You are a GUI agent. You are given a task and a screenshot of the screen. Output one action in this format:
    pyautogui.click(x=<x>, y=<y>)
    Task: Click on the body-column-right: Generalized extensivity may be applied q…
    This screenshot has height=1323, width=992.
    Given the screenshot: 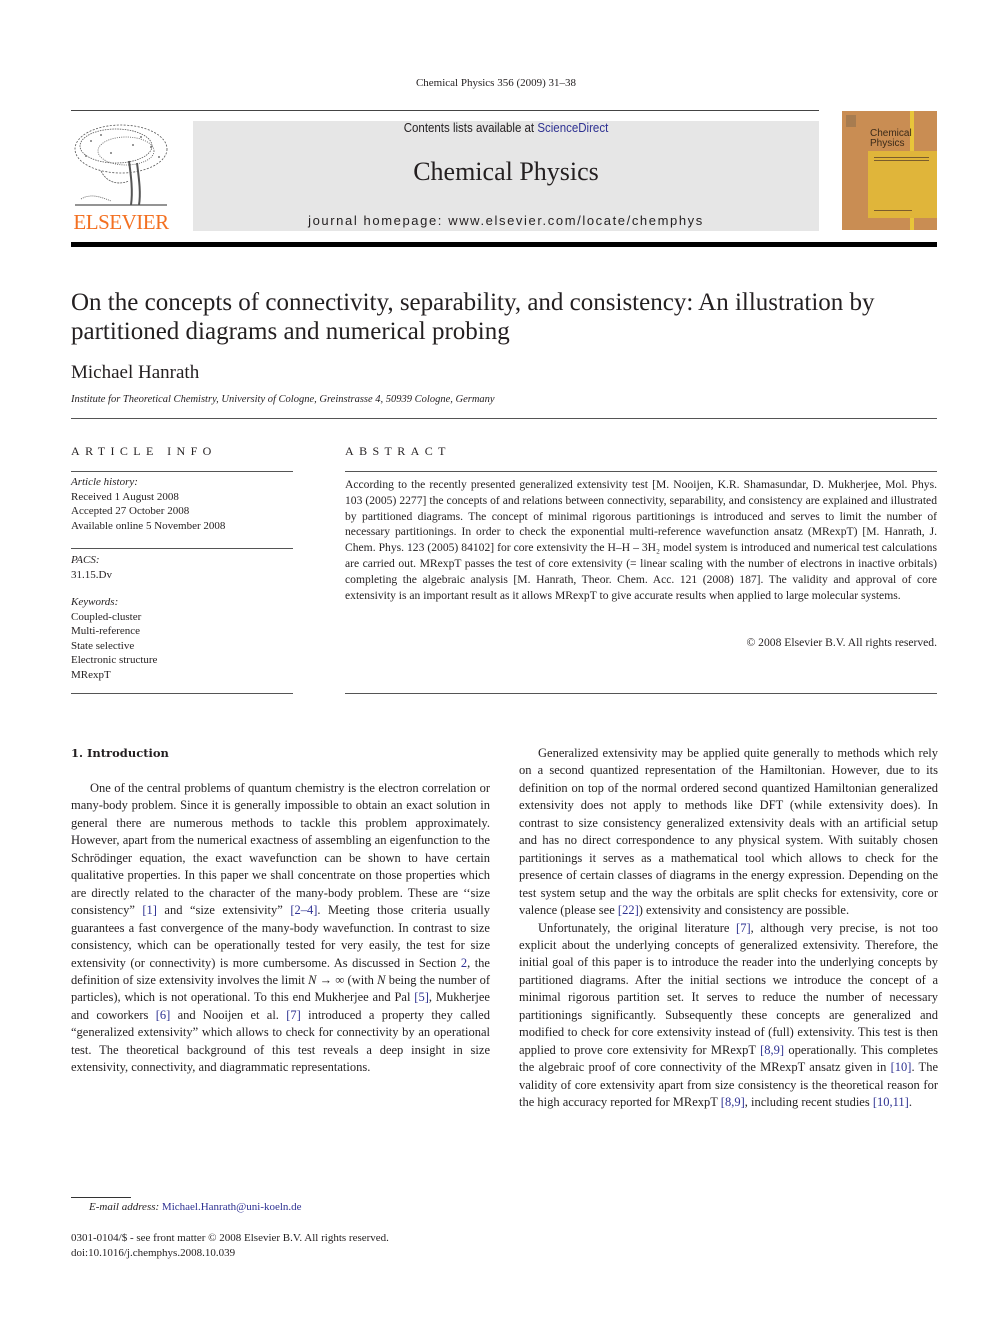 What is the action you would take?
    pyautogui.click(x=728, y=928)
    